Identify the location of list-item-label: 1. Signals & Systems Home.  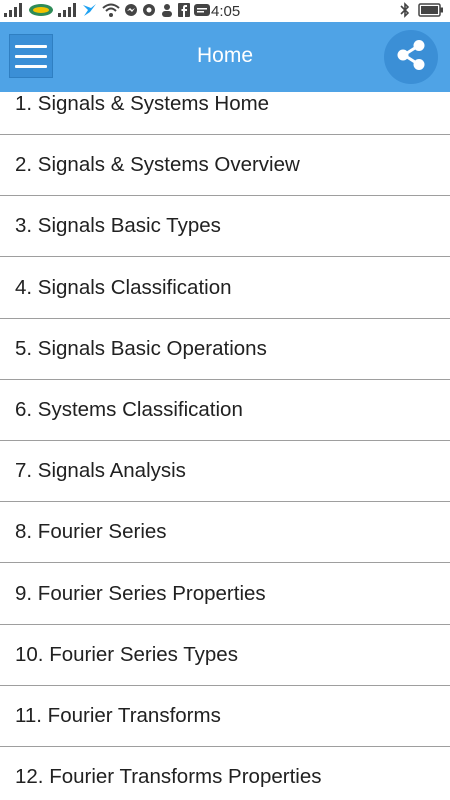
(142, 103).